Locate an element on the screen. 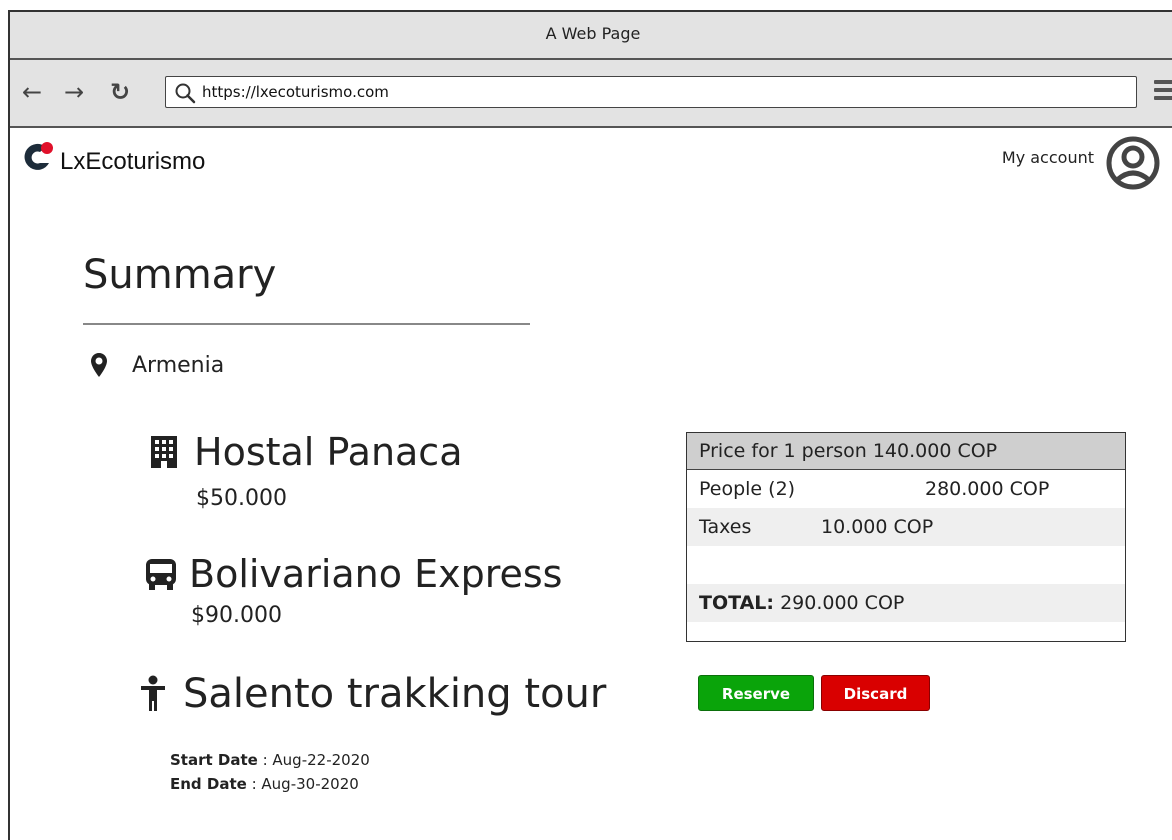  forward-arrow-icon: → is located at coordinates (74, 92).